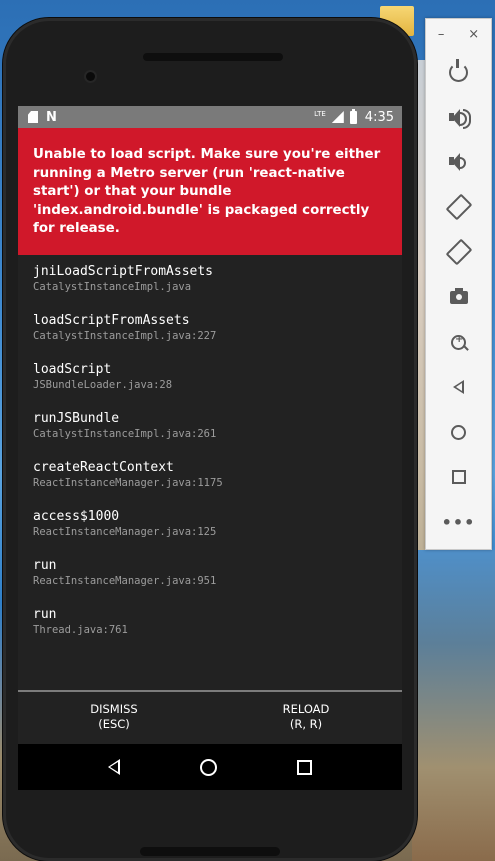  Describe the element at coordinates (125, 335) in the screenshot. I see `stack-frame-file: CatalystInstanceImpl.java:227` at that location.